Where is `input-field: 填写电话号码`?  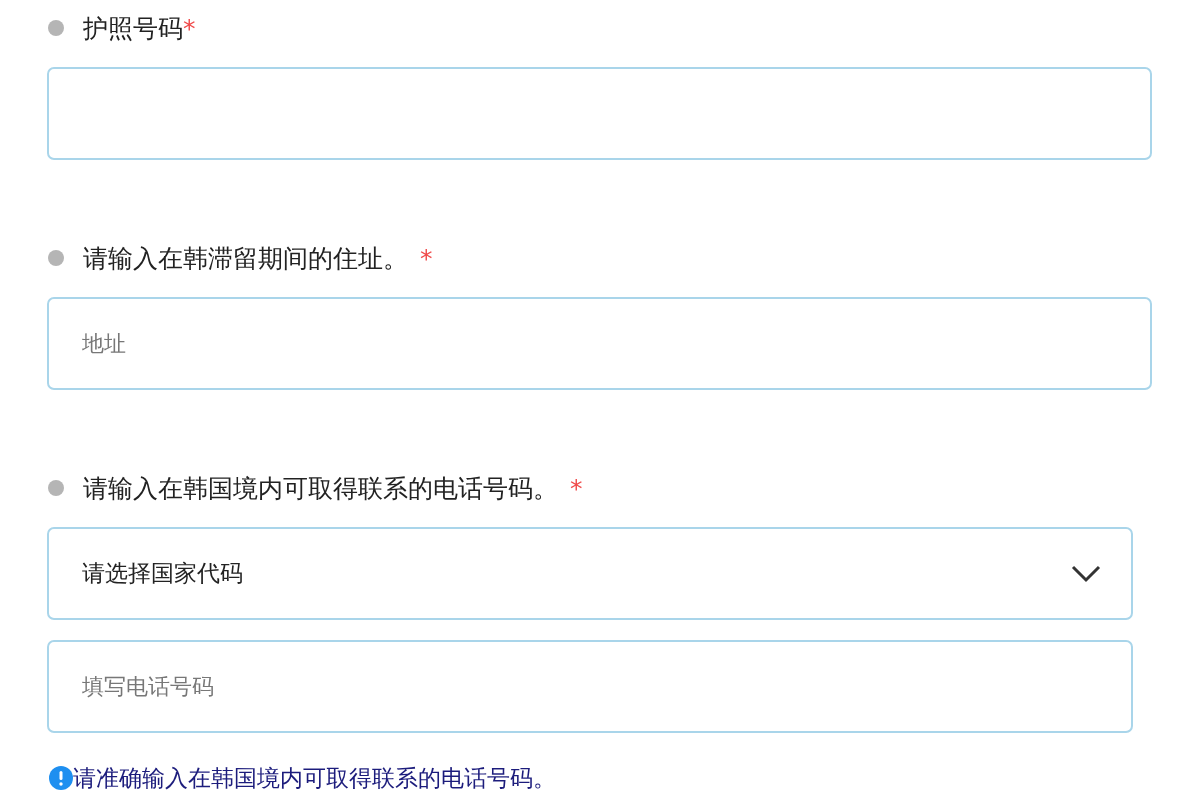
input-field: 填写电话号码 is located at coordinates (590, 686).